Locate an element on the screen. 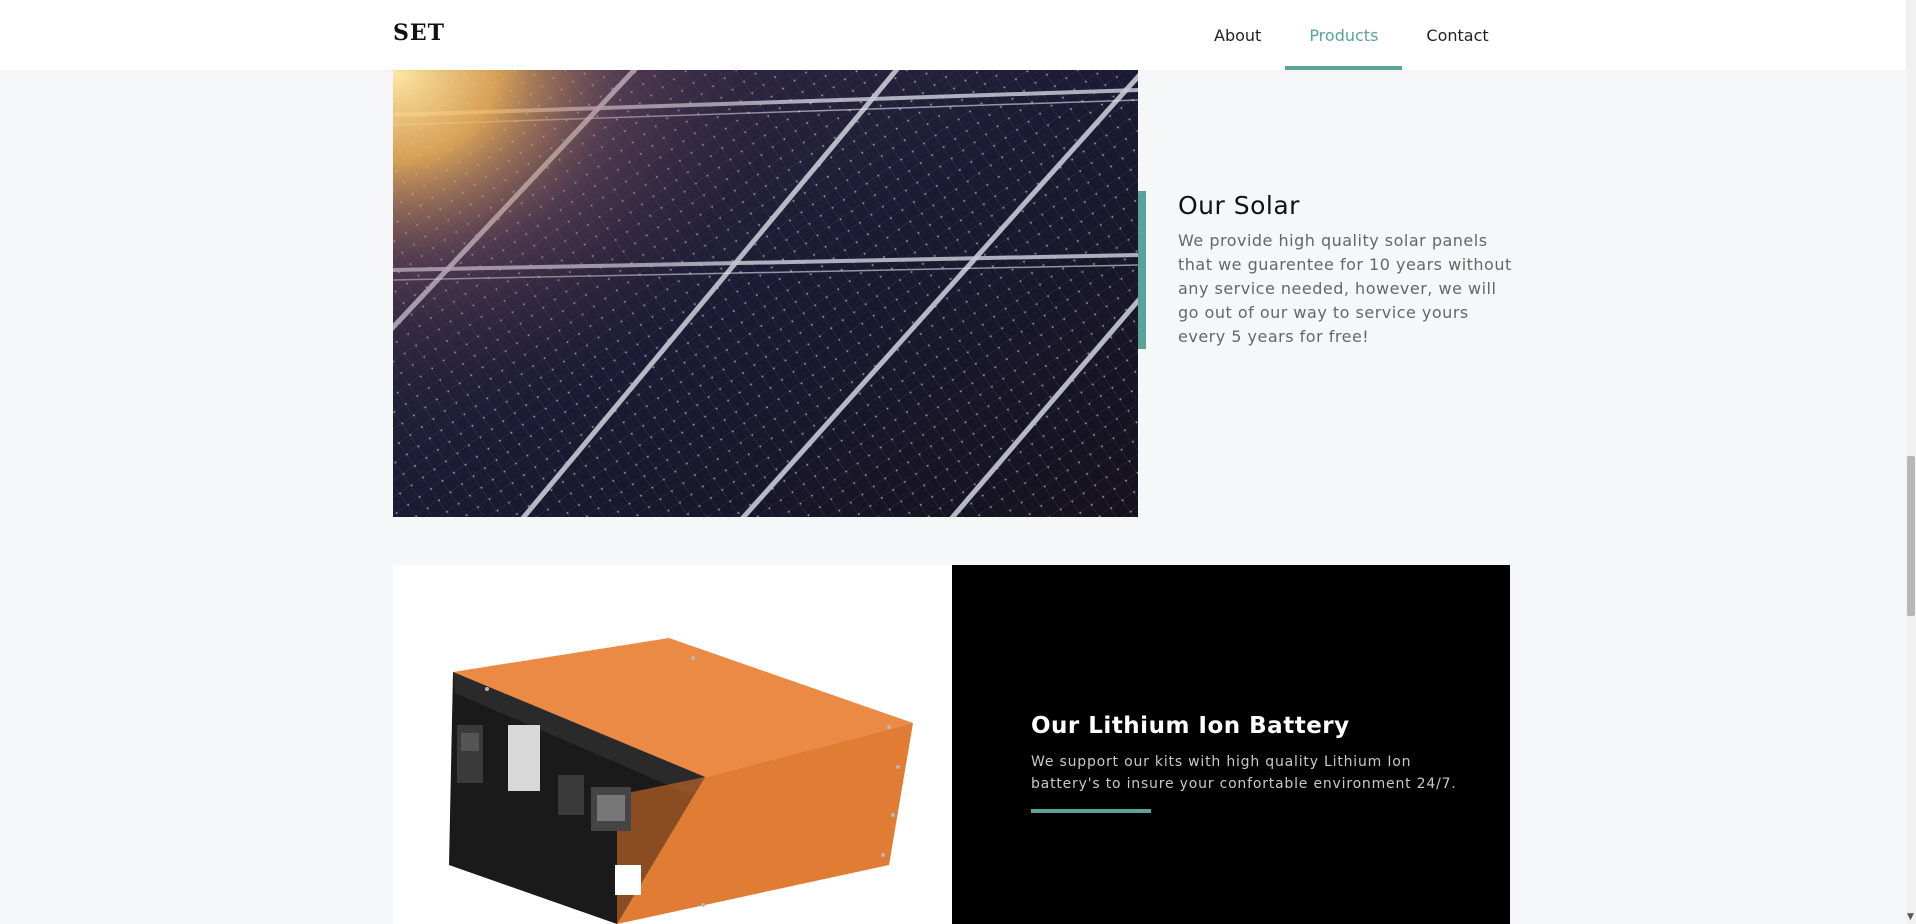  nav-contact: Contact is located at coordinates (1457, 35).